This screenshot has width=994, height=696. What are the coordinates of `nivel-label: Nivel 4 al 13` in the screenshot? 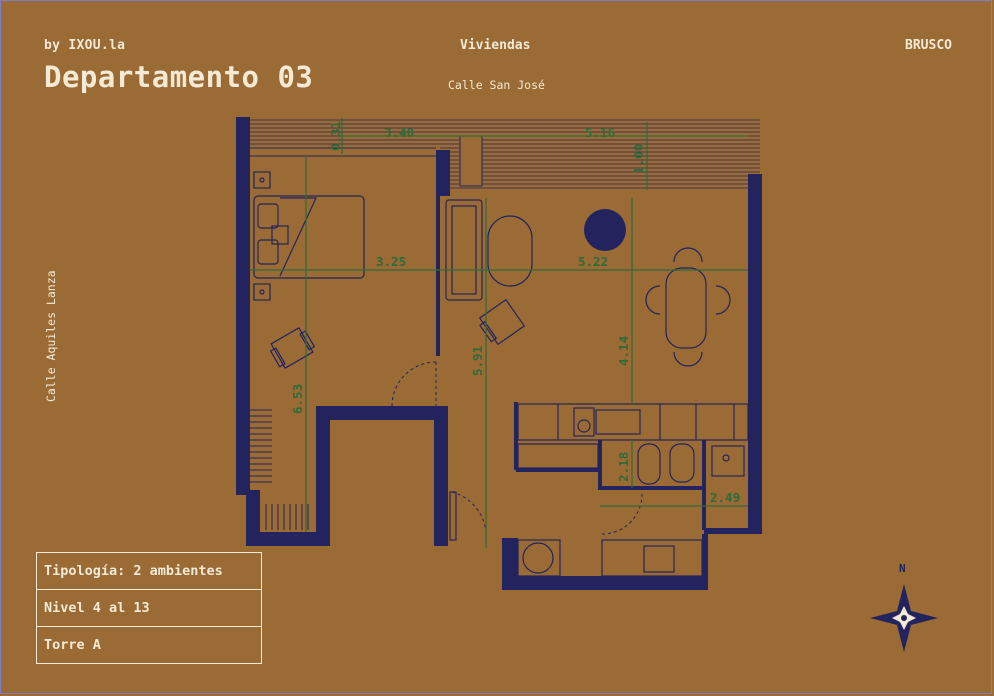 It's located at (149, 608).